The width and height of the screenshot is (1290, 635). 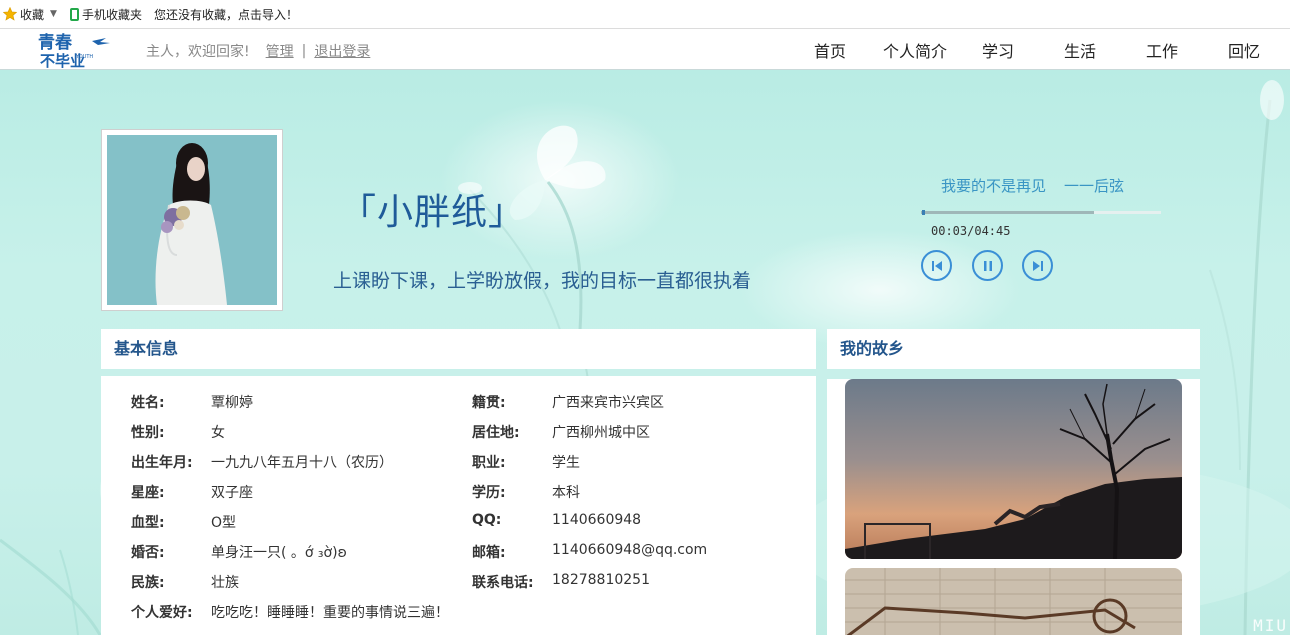 I want to click on info-label: 联系电话:, so click(x=503, y=583).